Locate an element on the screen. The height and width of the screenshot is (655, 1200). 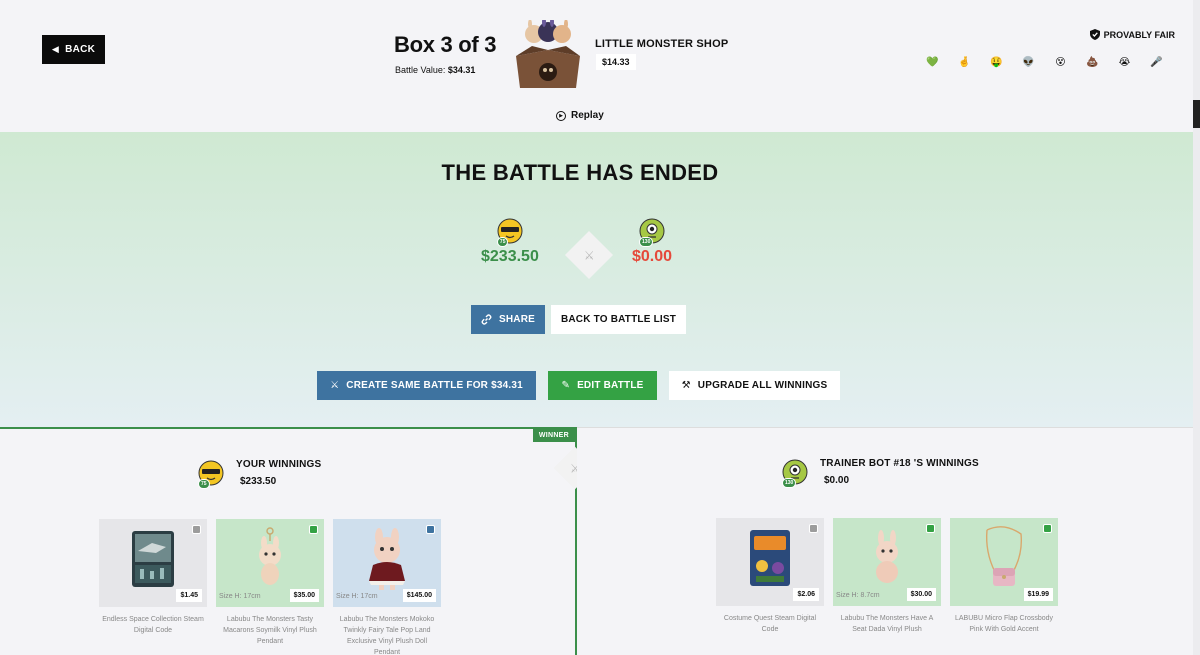
opponent-winnings-title: TRAINER BOT #18 'S WINNINGS is located at coordinates (899, 463).